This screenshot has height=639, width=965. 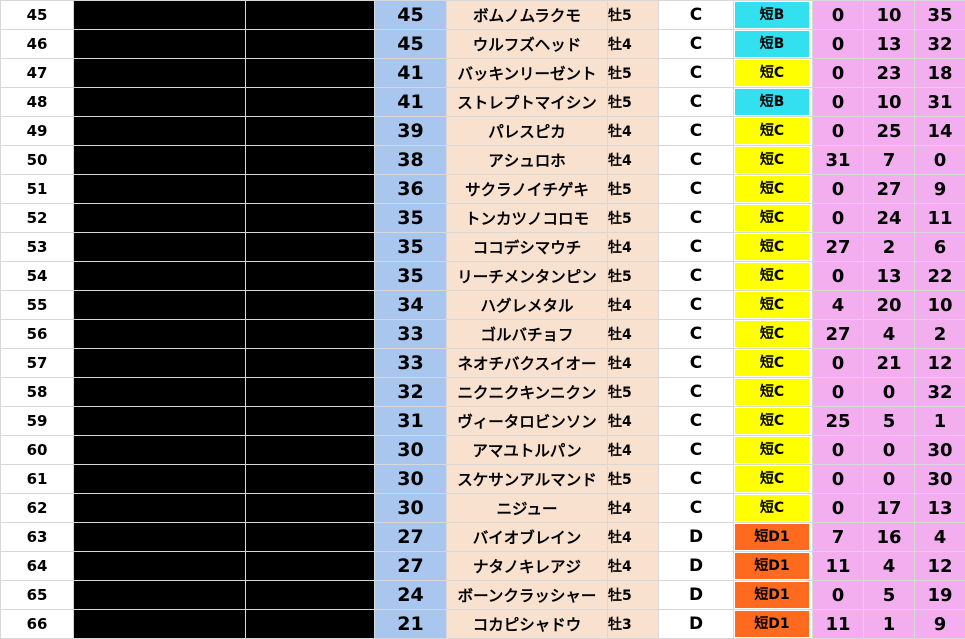 What do you see at coordinates (889, 537) in the screenshot?
I see `count-2-cell: 16` at bounding box center [889, 537].